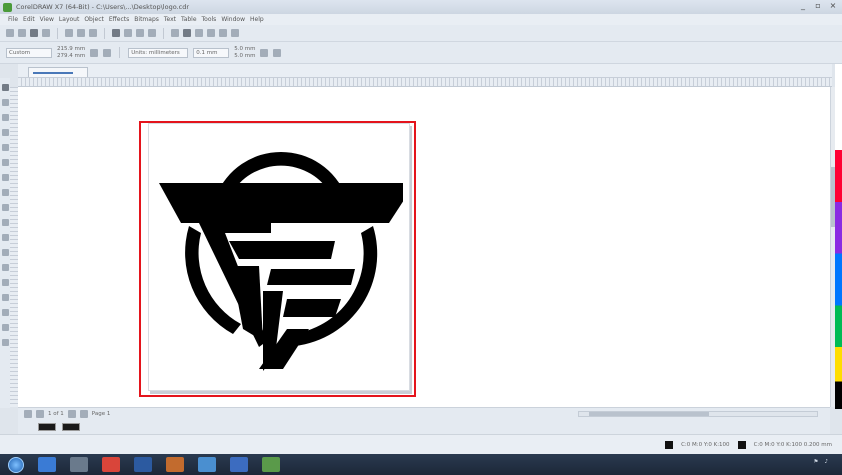 The height and width of the screenshot is (475, 842). I want to click on all-pages-icon, so click(277, 52).